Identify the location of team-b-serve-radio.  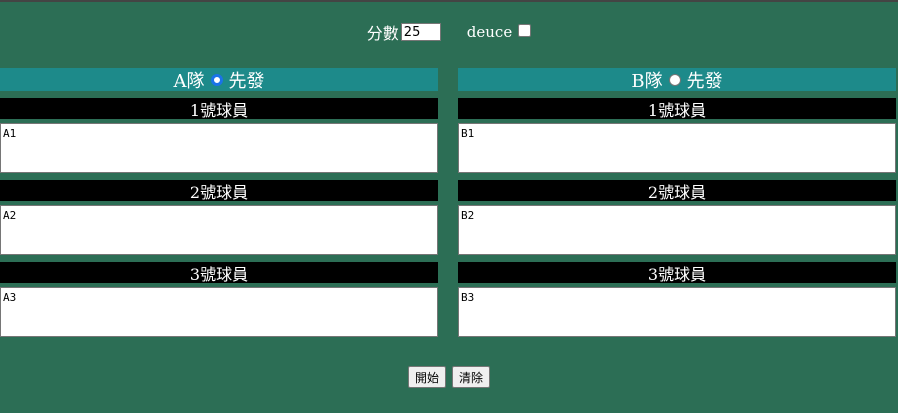
(674, 79).